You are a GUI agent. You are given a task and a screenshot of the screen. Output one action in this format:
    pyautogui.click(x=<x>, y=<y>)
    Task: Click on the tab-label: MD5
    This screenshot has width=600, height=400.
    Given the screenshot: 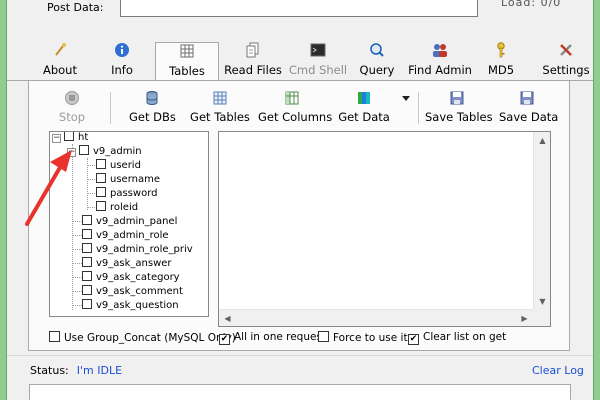 What is the action you would take?
    pyautogui.click(x=501, y=70)
    